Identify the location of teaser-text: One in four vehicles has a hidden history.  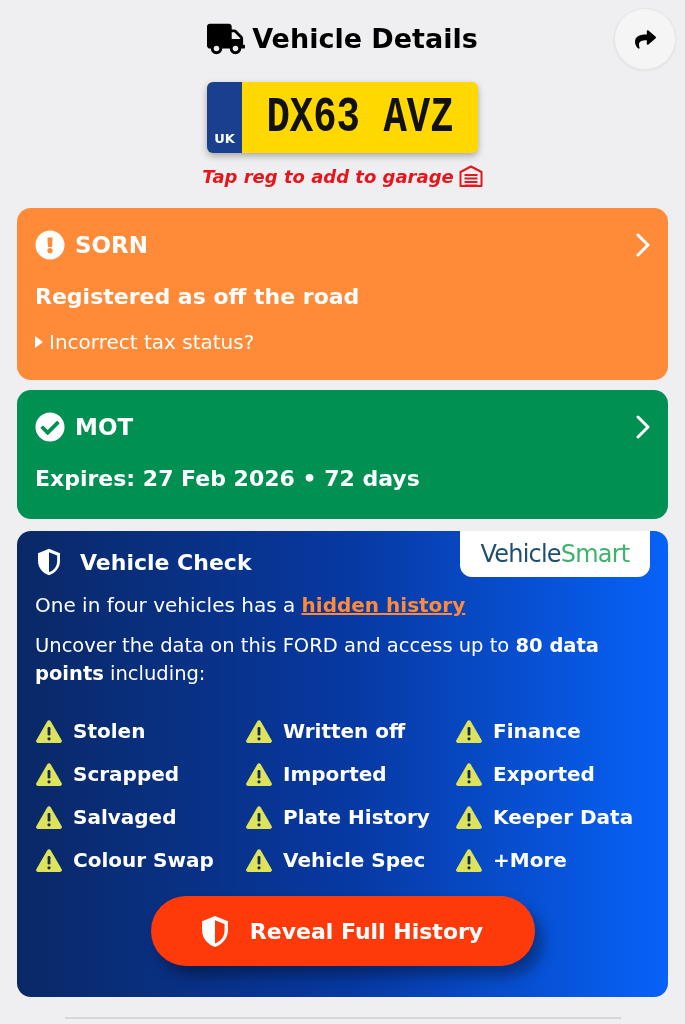
(251, 605).